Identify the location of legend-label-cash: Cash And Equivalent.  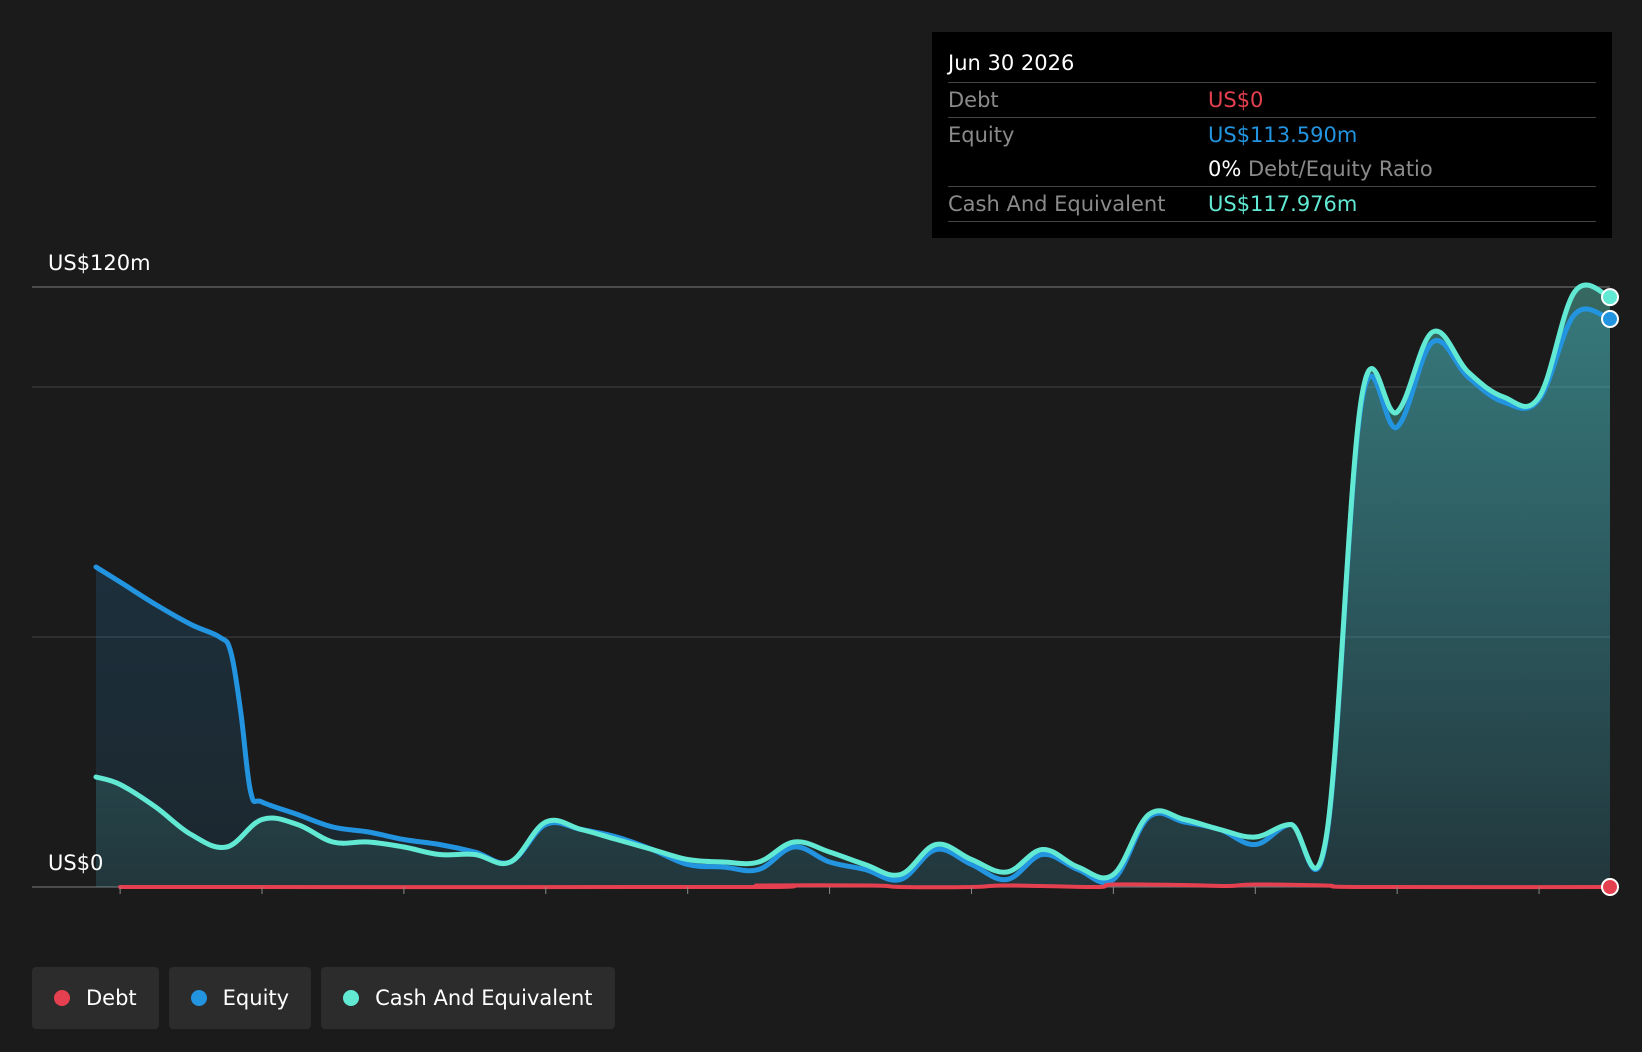
(484, 998).